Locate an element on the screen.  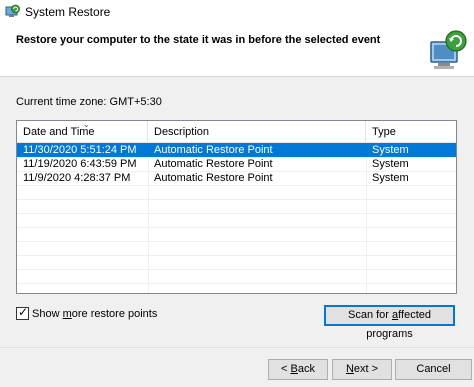
column-header-description: Description is located at coordinates (257, 132).